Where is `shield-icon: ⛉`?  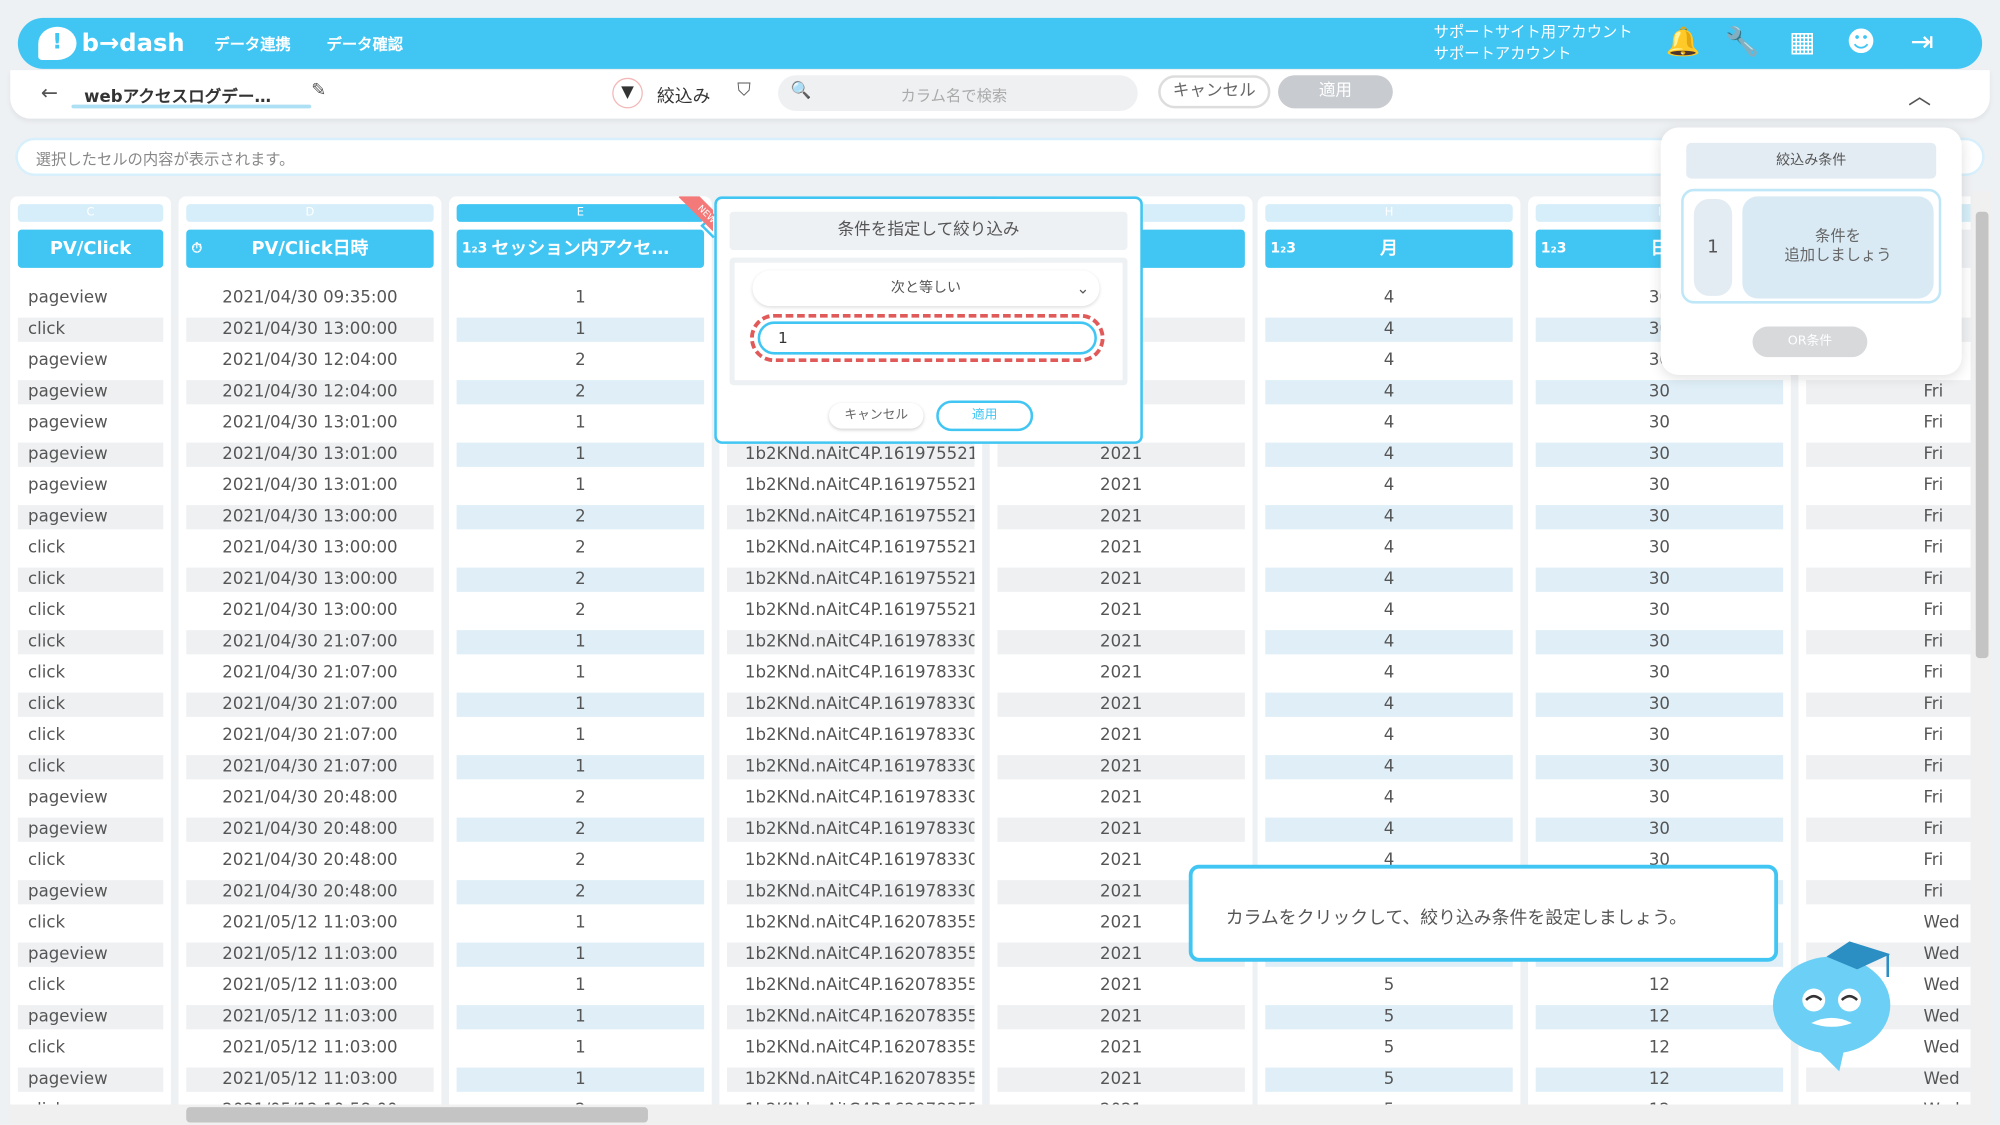
shield-icon: ⛉ is located at coordinates (743, 90).